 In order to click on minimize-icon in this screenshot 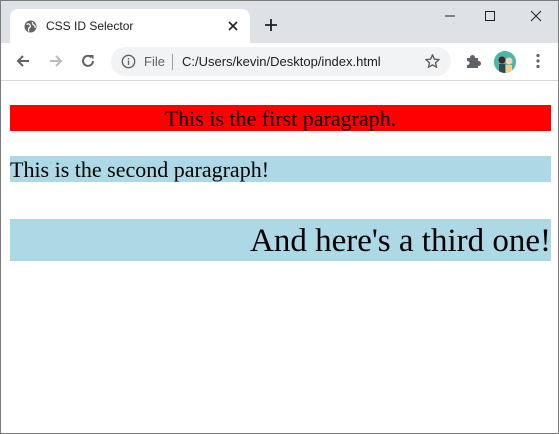, I will do `click(450, 16)`.